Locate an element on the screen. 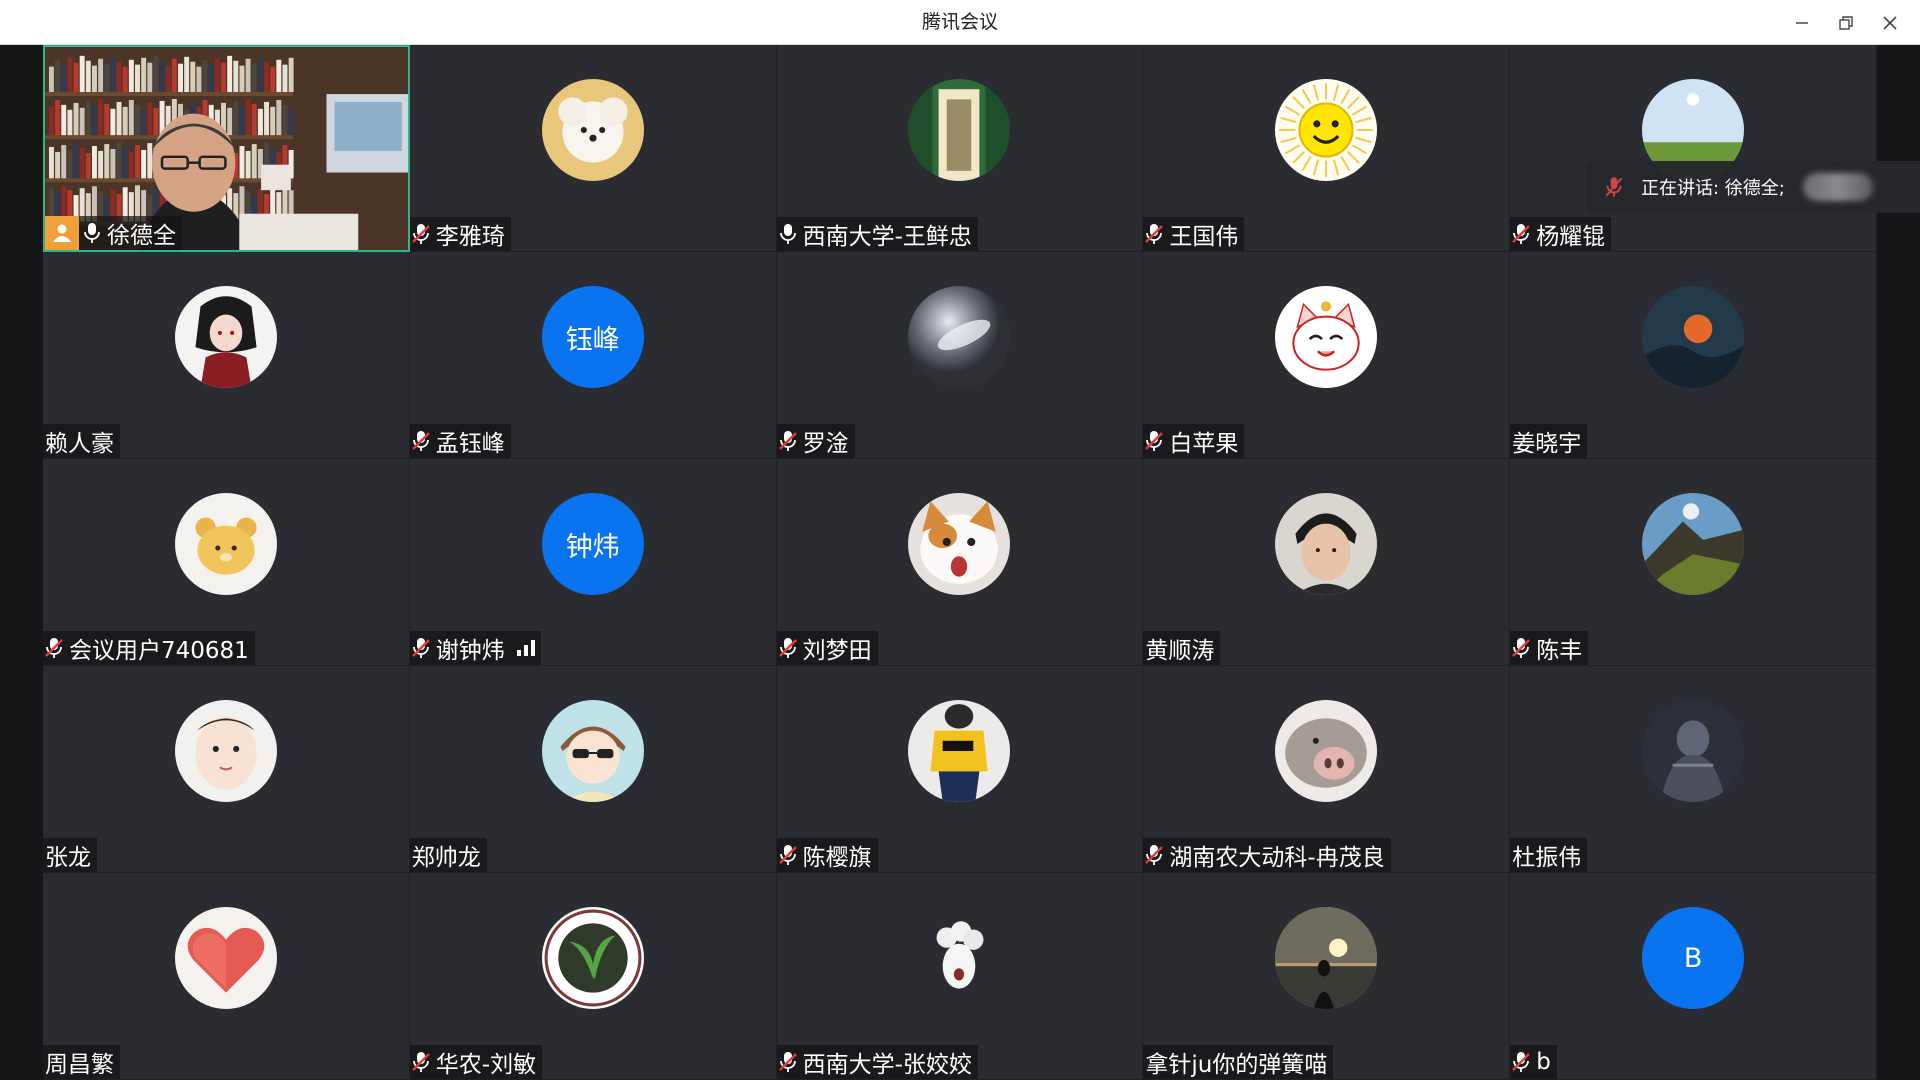  participant-nameplate: 陈樱旗 is located at coordinates (827, 855).